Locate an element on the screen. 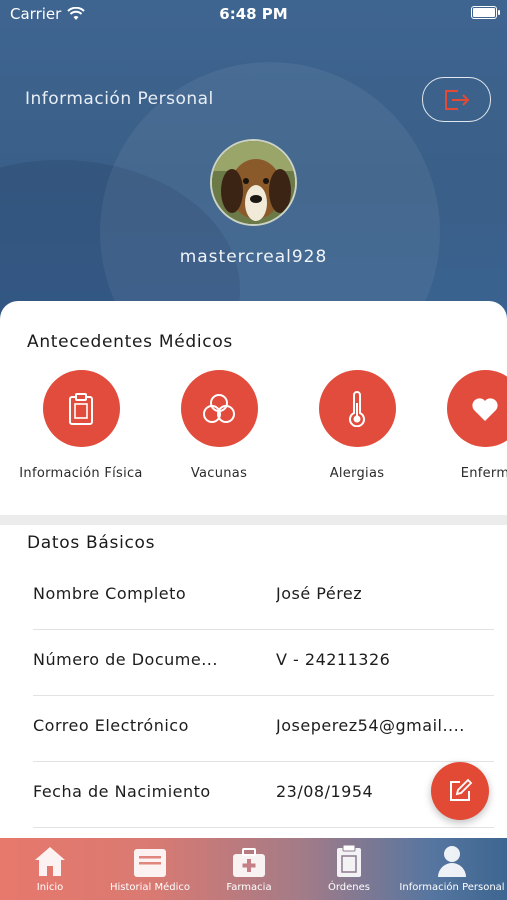 The height and width of the screenshot is (900, 507). logout-button is located at coordinates (456, 99).